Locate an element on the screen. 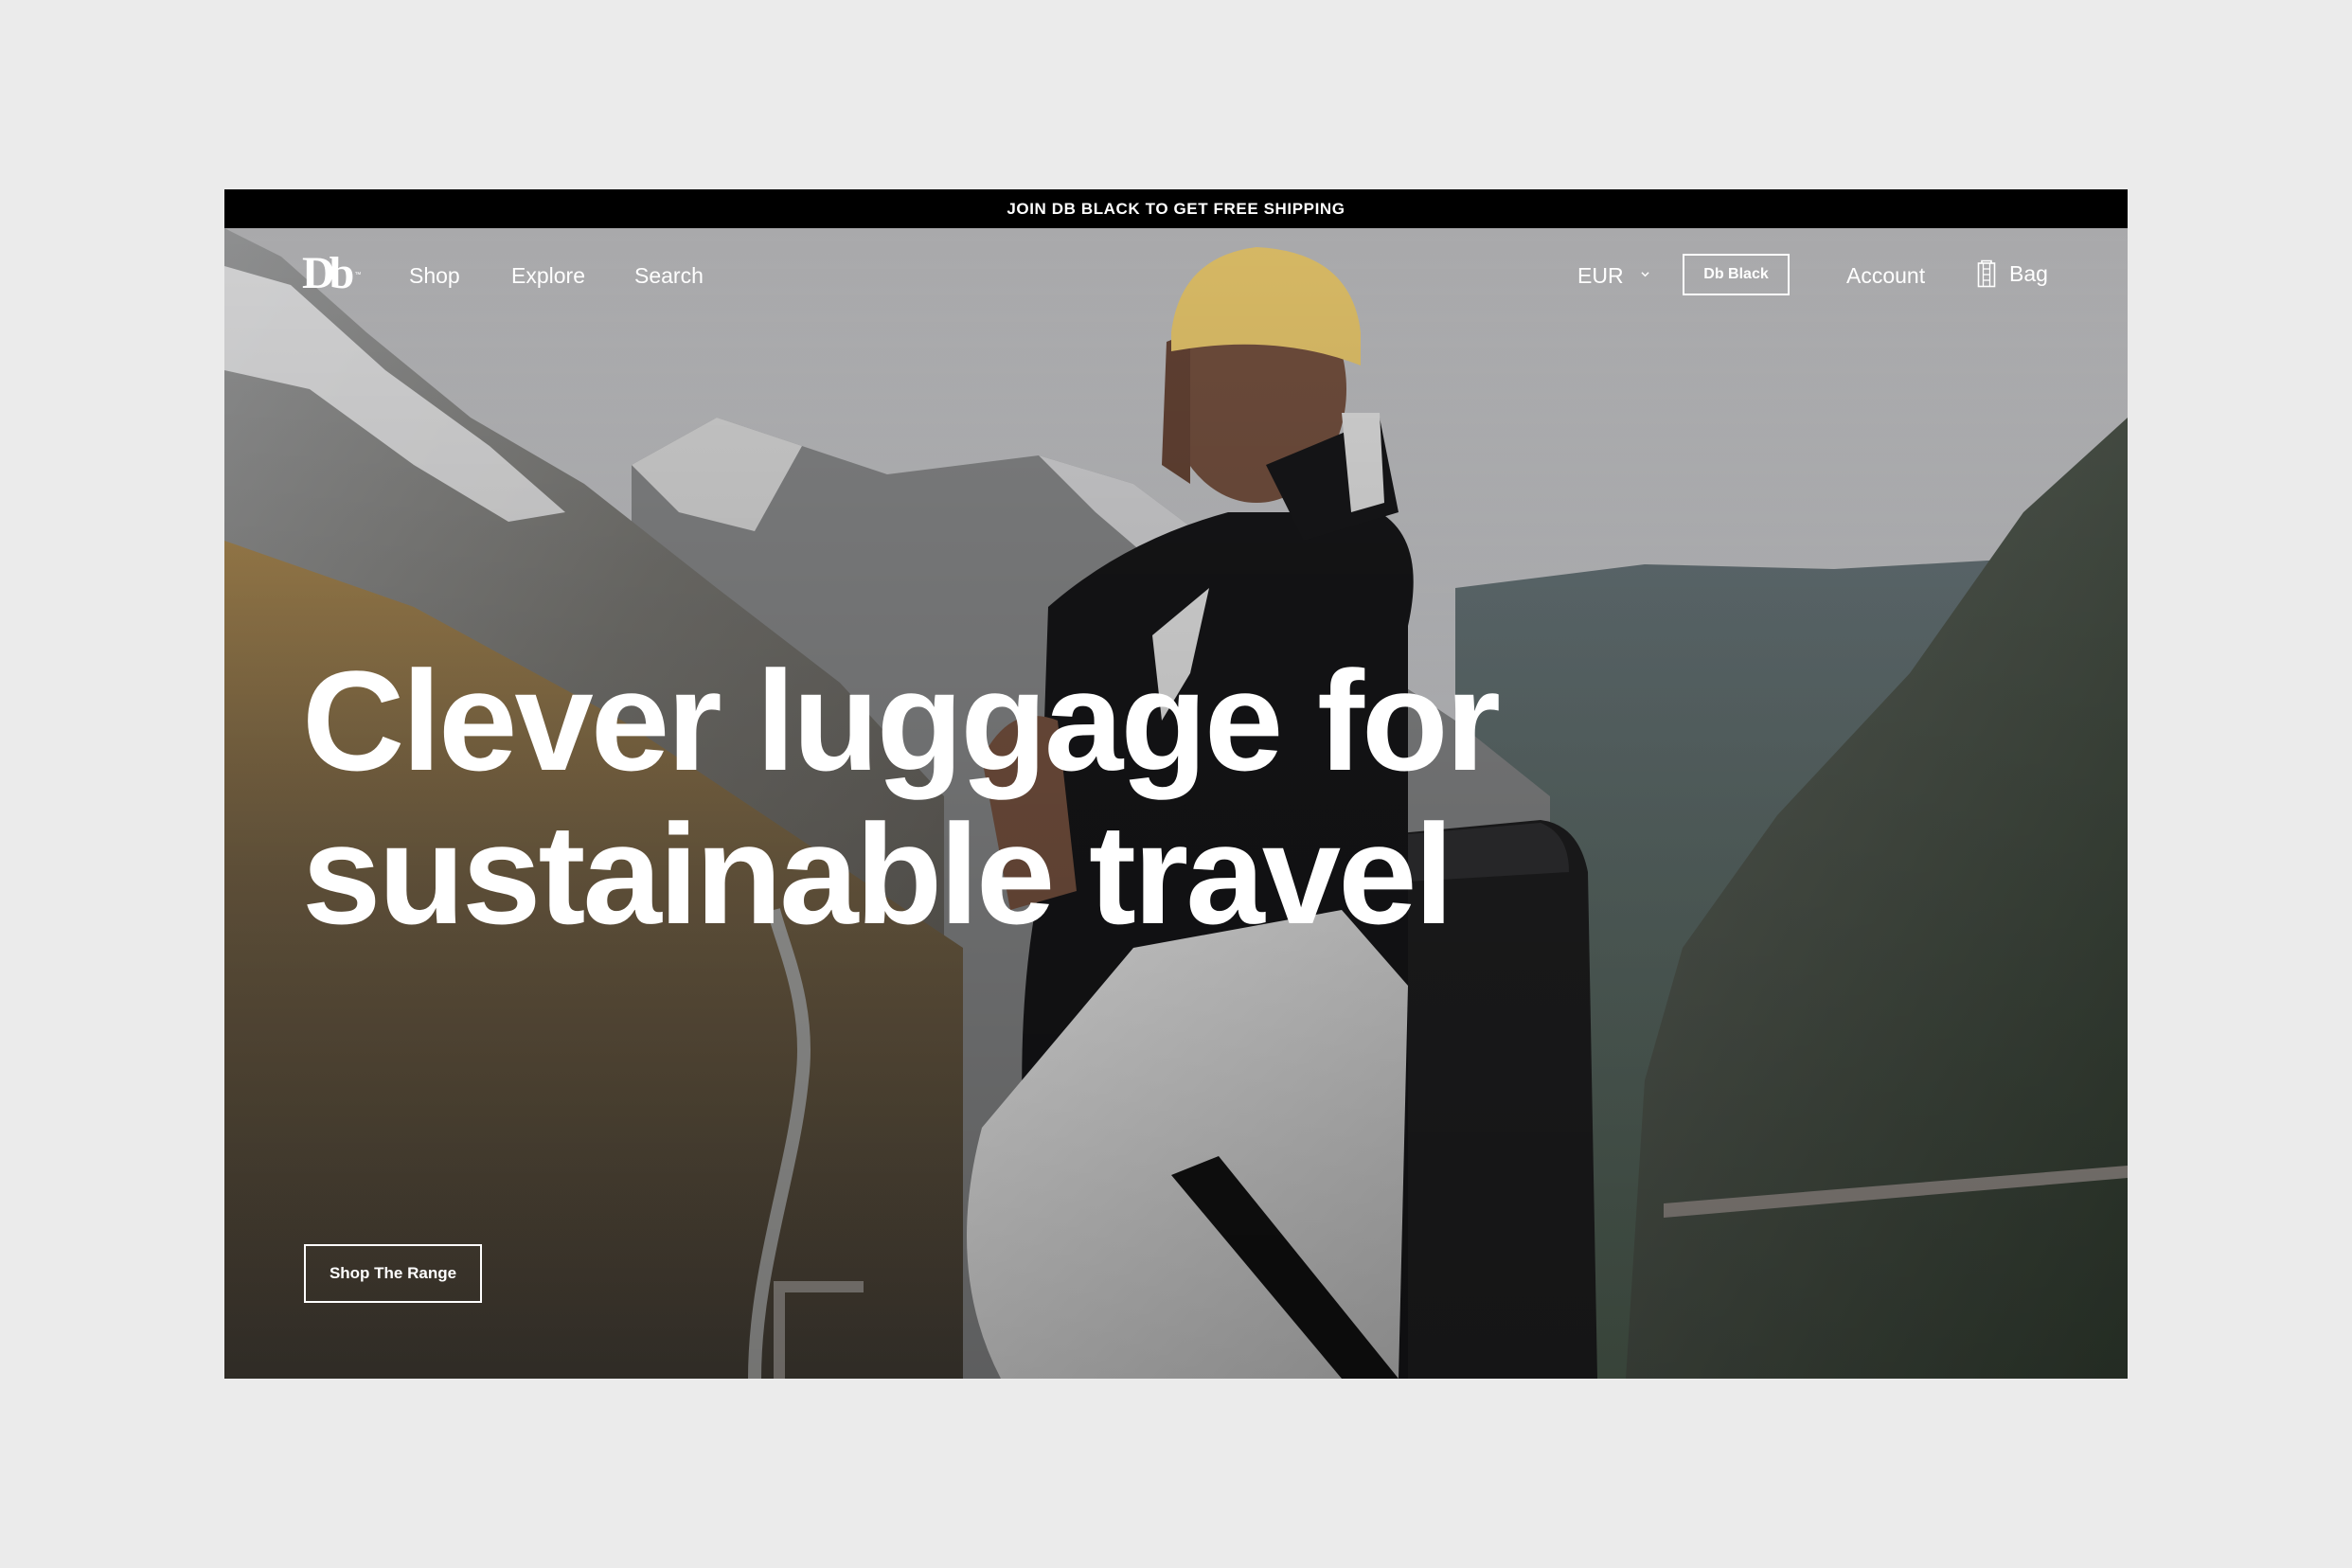  account-link: Account is located at coordinates (1885, 275).